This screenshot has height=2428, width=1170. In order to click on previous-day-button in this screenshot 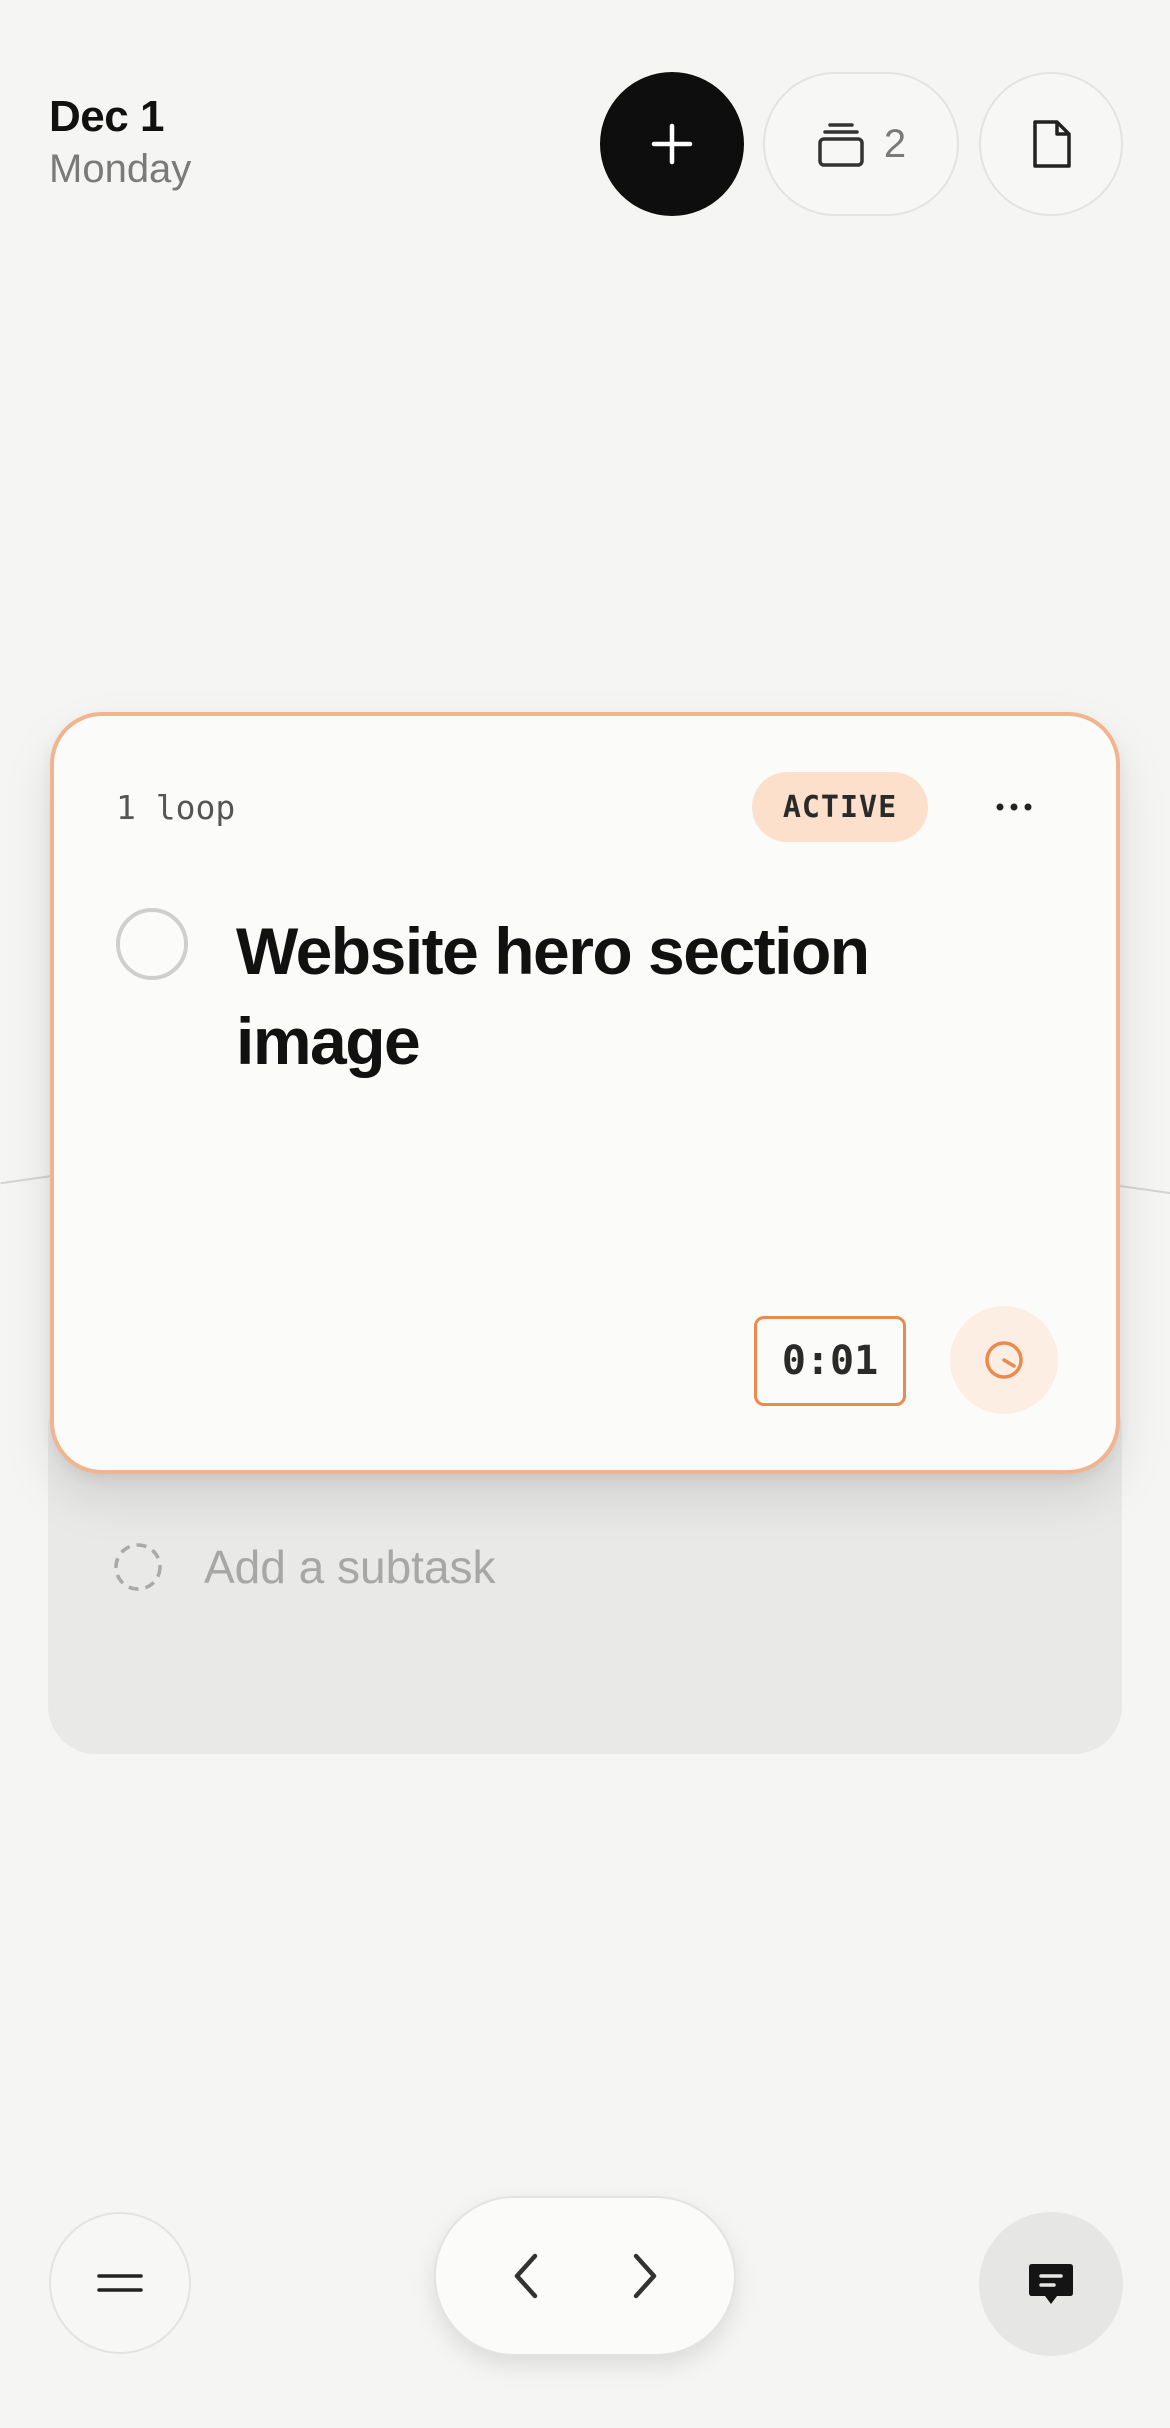, I will do `click(526, 2276)`.